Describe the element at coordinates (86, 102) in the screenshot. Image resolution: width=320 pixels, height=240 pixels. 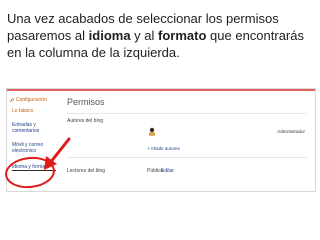
I see `page-title: Permisos` at that location.